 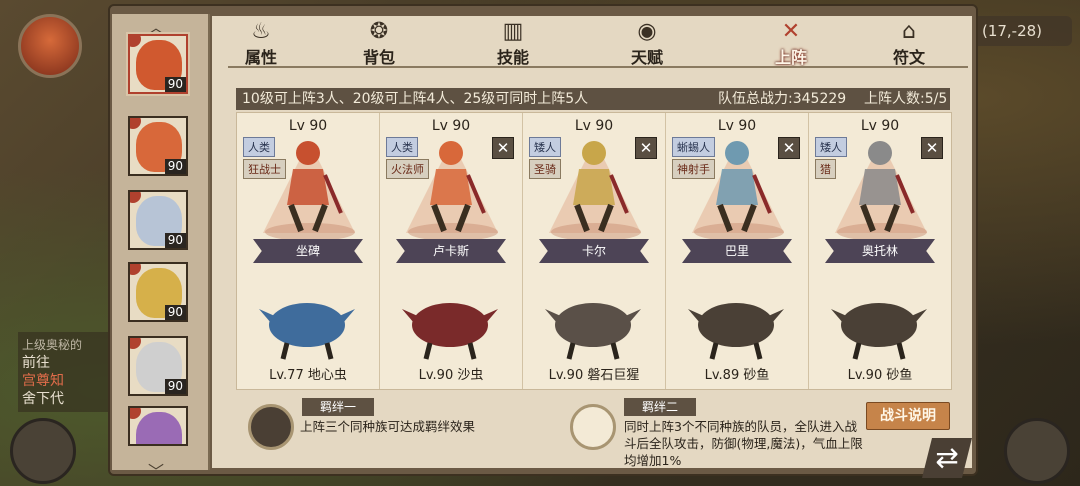 What do you see at coordinates (338, 407) in the screenshot?
I see `bond-one-title: 羁绊一` at bounding box center [338, 407].